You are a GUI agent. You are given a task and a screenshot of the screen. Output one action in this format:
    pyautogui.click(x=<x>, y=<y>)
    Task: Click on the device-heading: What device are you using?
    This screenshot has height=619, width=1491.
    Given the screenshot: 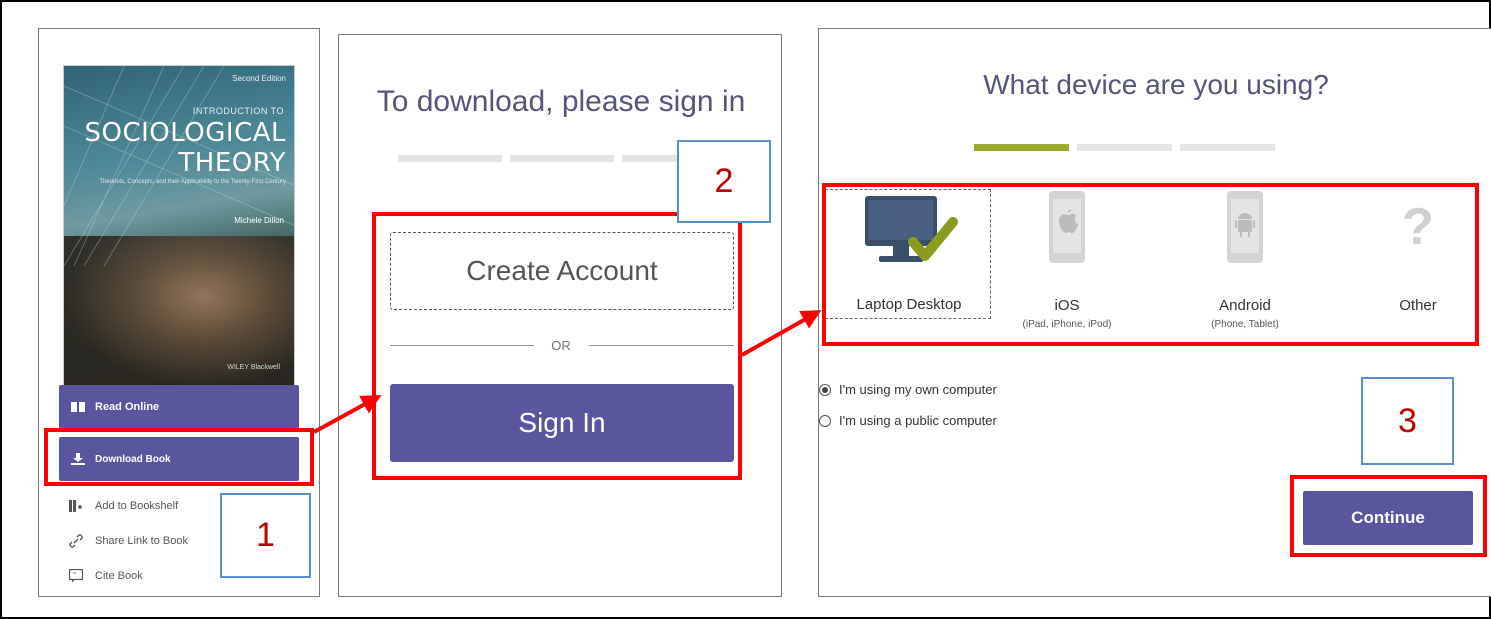 What is the action you would take?
    pyautogui.click(x=1156, y=84)
    